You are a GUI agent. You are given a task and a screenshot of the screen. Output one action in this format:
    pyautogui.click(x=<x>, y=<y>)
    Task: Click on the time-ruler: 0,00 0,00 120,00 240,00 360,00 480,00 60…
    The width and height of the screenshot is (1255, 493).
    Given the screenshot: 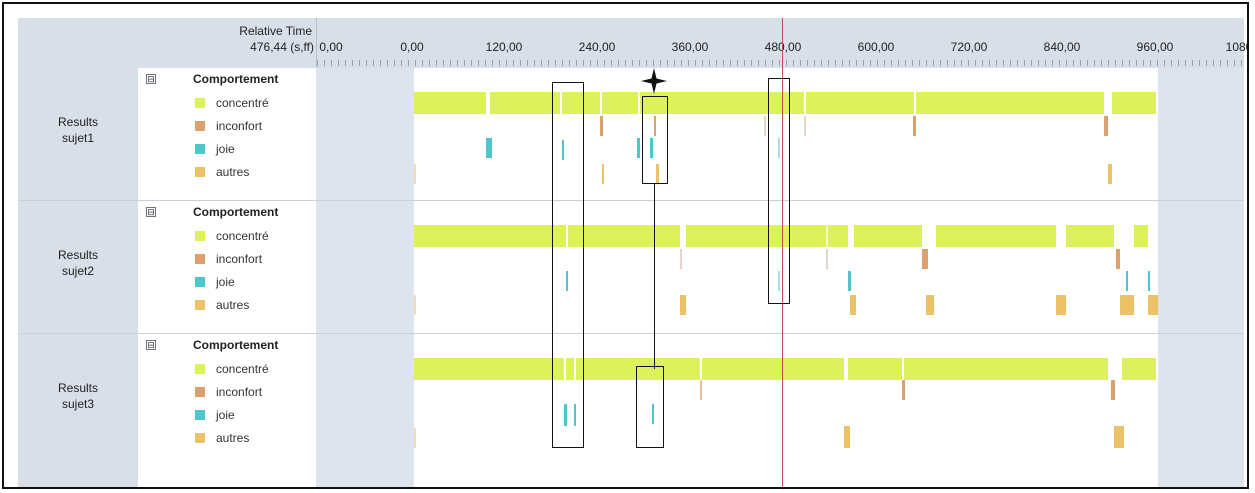 What is the action you would take?
    pyautogui.click(x=781, y=43)
    